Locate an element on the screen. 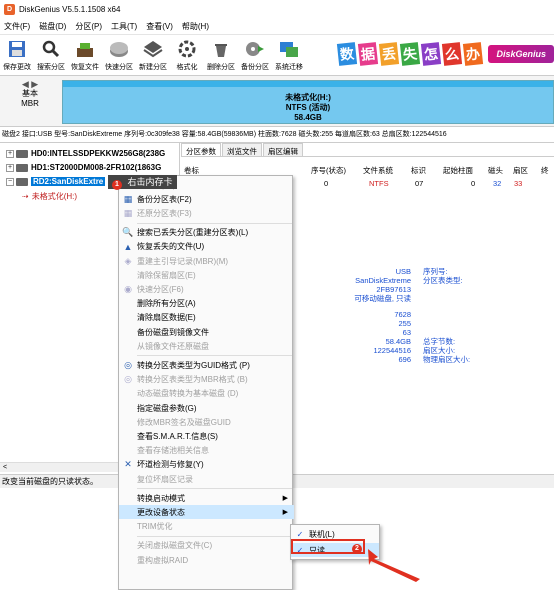 This screenshot has width=554, height=590. context-menu-item: 清除扇区数据(E) is located at coordinates (206, 318).